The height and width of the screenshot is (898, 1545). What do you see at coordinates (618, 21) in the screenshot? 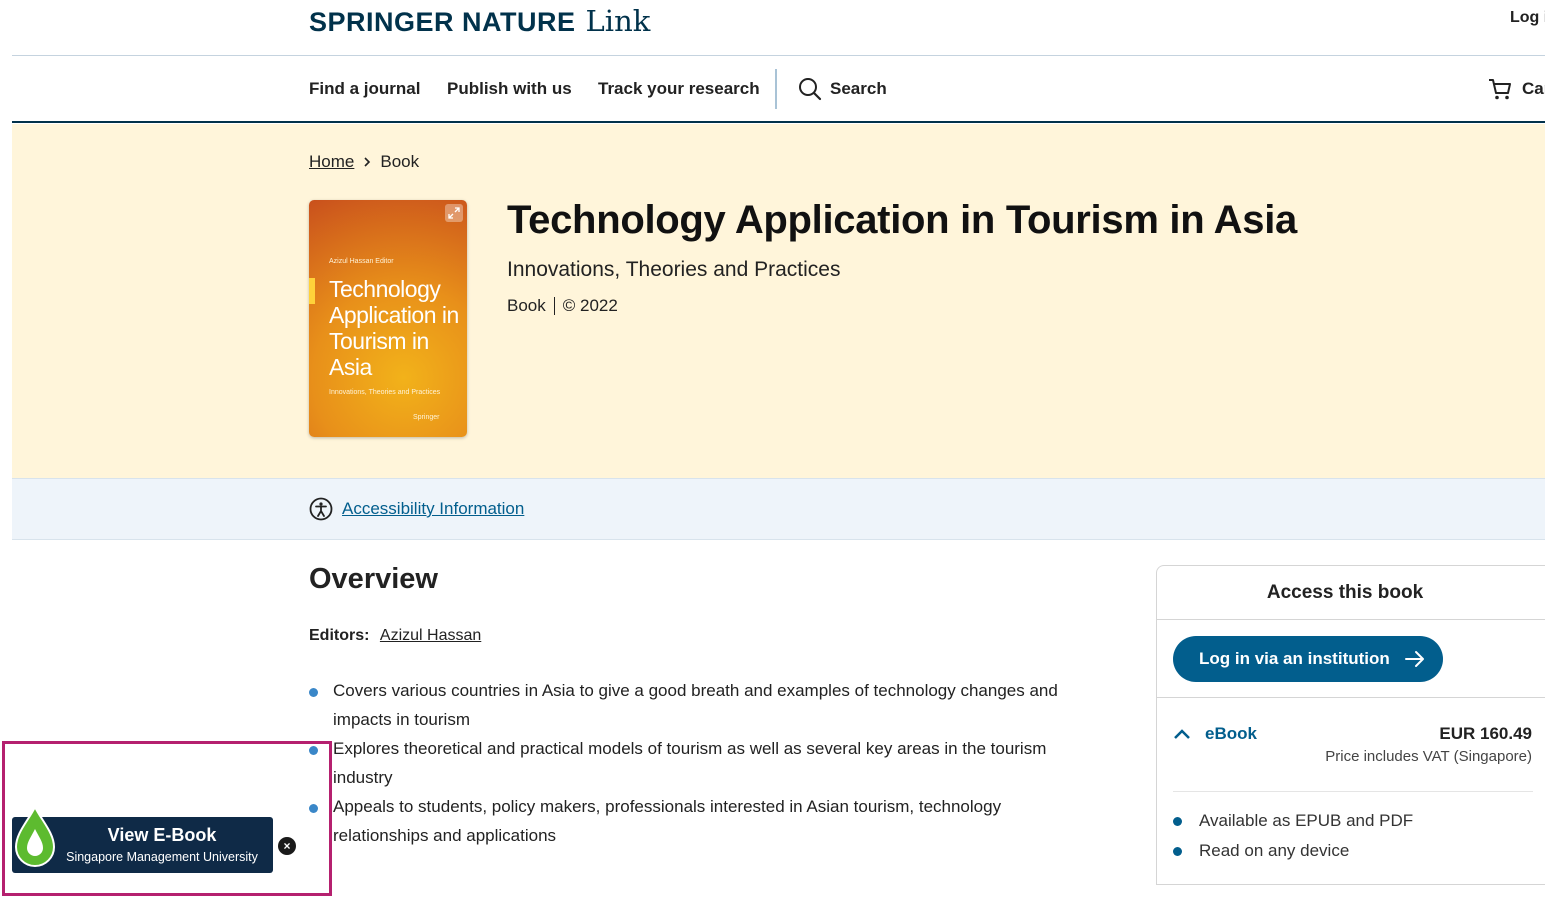
I see `logo-link-text: Link` at bounding box center [618, 21].